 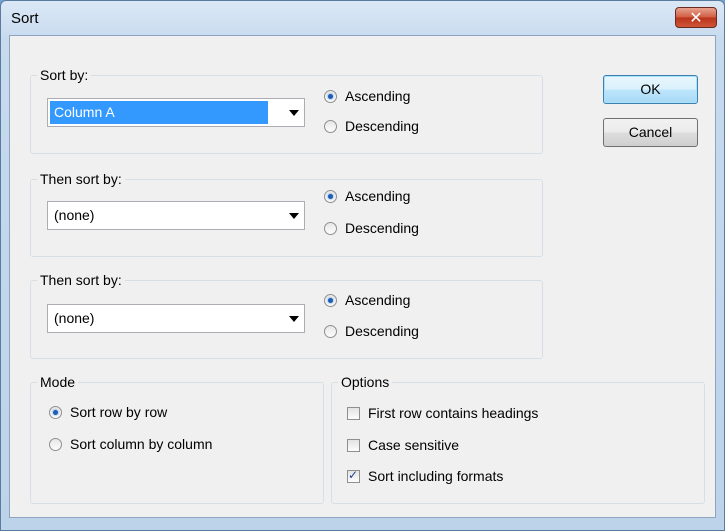 What do you see at coordinates (119, 412) in the screenshot?
I see `sort-row-by-row-label: Sort row by row` at bounding box center [119, 412].